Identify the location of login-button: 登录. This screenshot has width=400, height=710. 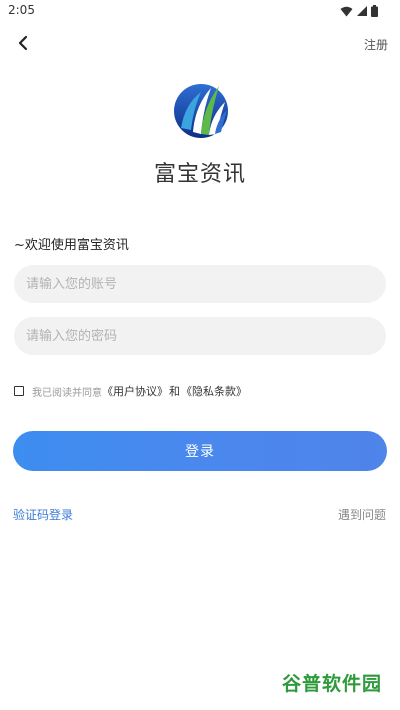
(200, 451).